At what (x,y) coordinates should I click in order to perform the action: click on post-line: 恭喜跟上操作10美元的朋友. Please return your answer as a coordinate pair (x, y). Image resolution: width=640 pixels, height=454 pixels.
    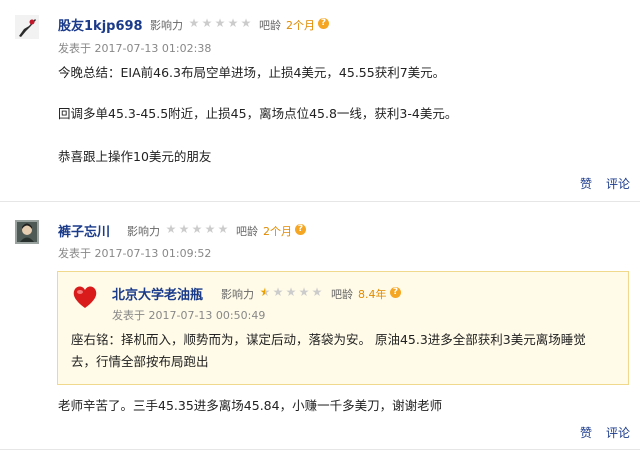
    Looking at the image, I should click on (135, 156).